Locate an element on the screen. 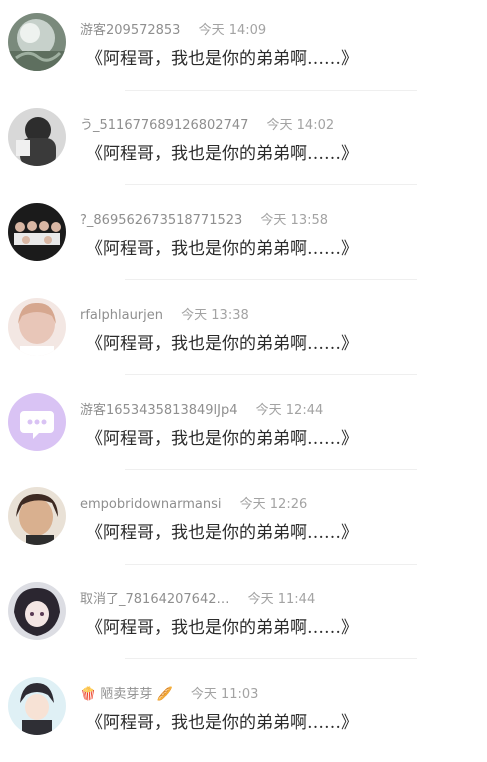 This screenshot has height=762, width=487. comment-item: rfalphlaurjen 今天 13:38 《阿程哥，我也是你的弟弟啊……》 is located at coordinates (243, 335).